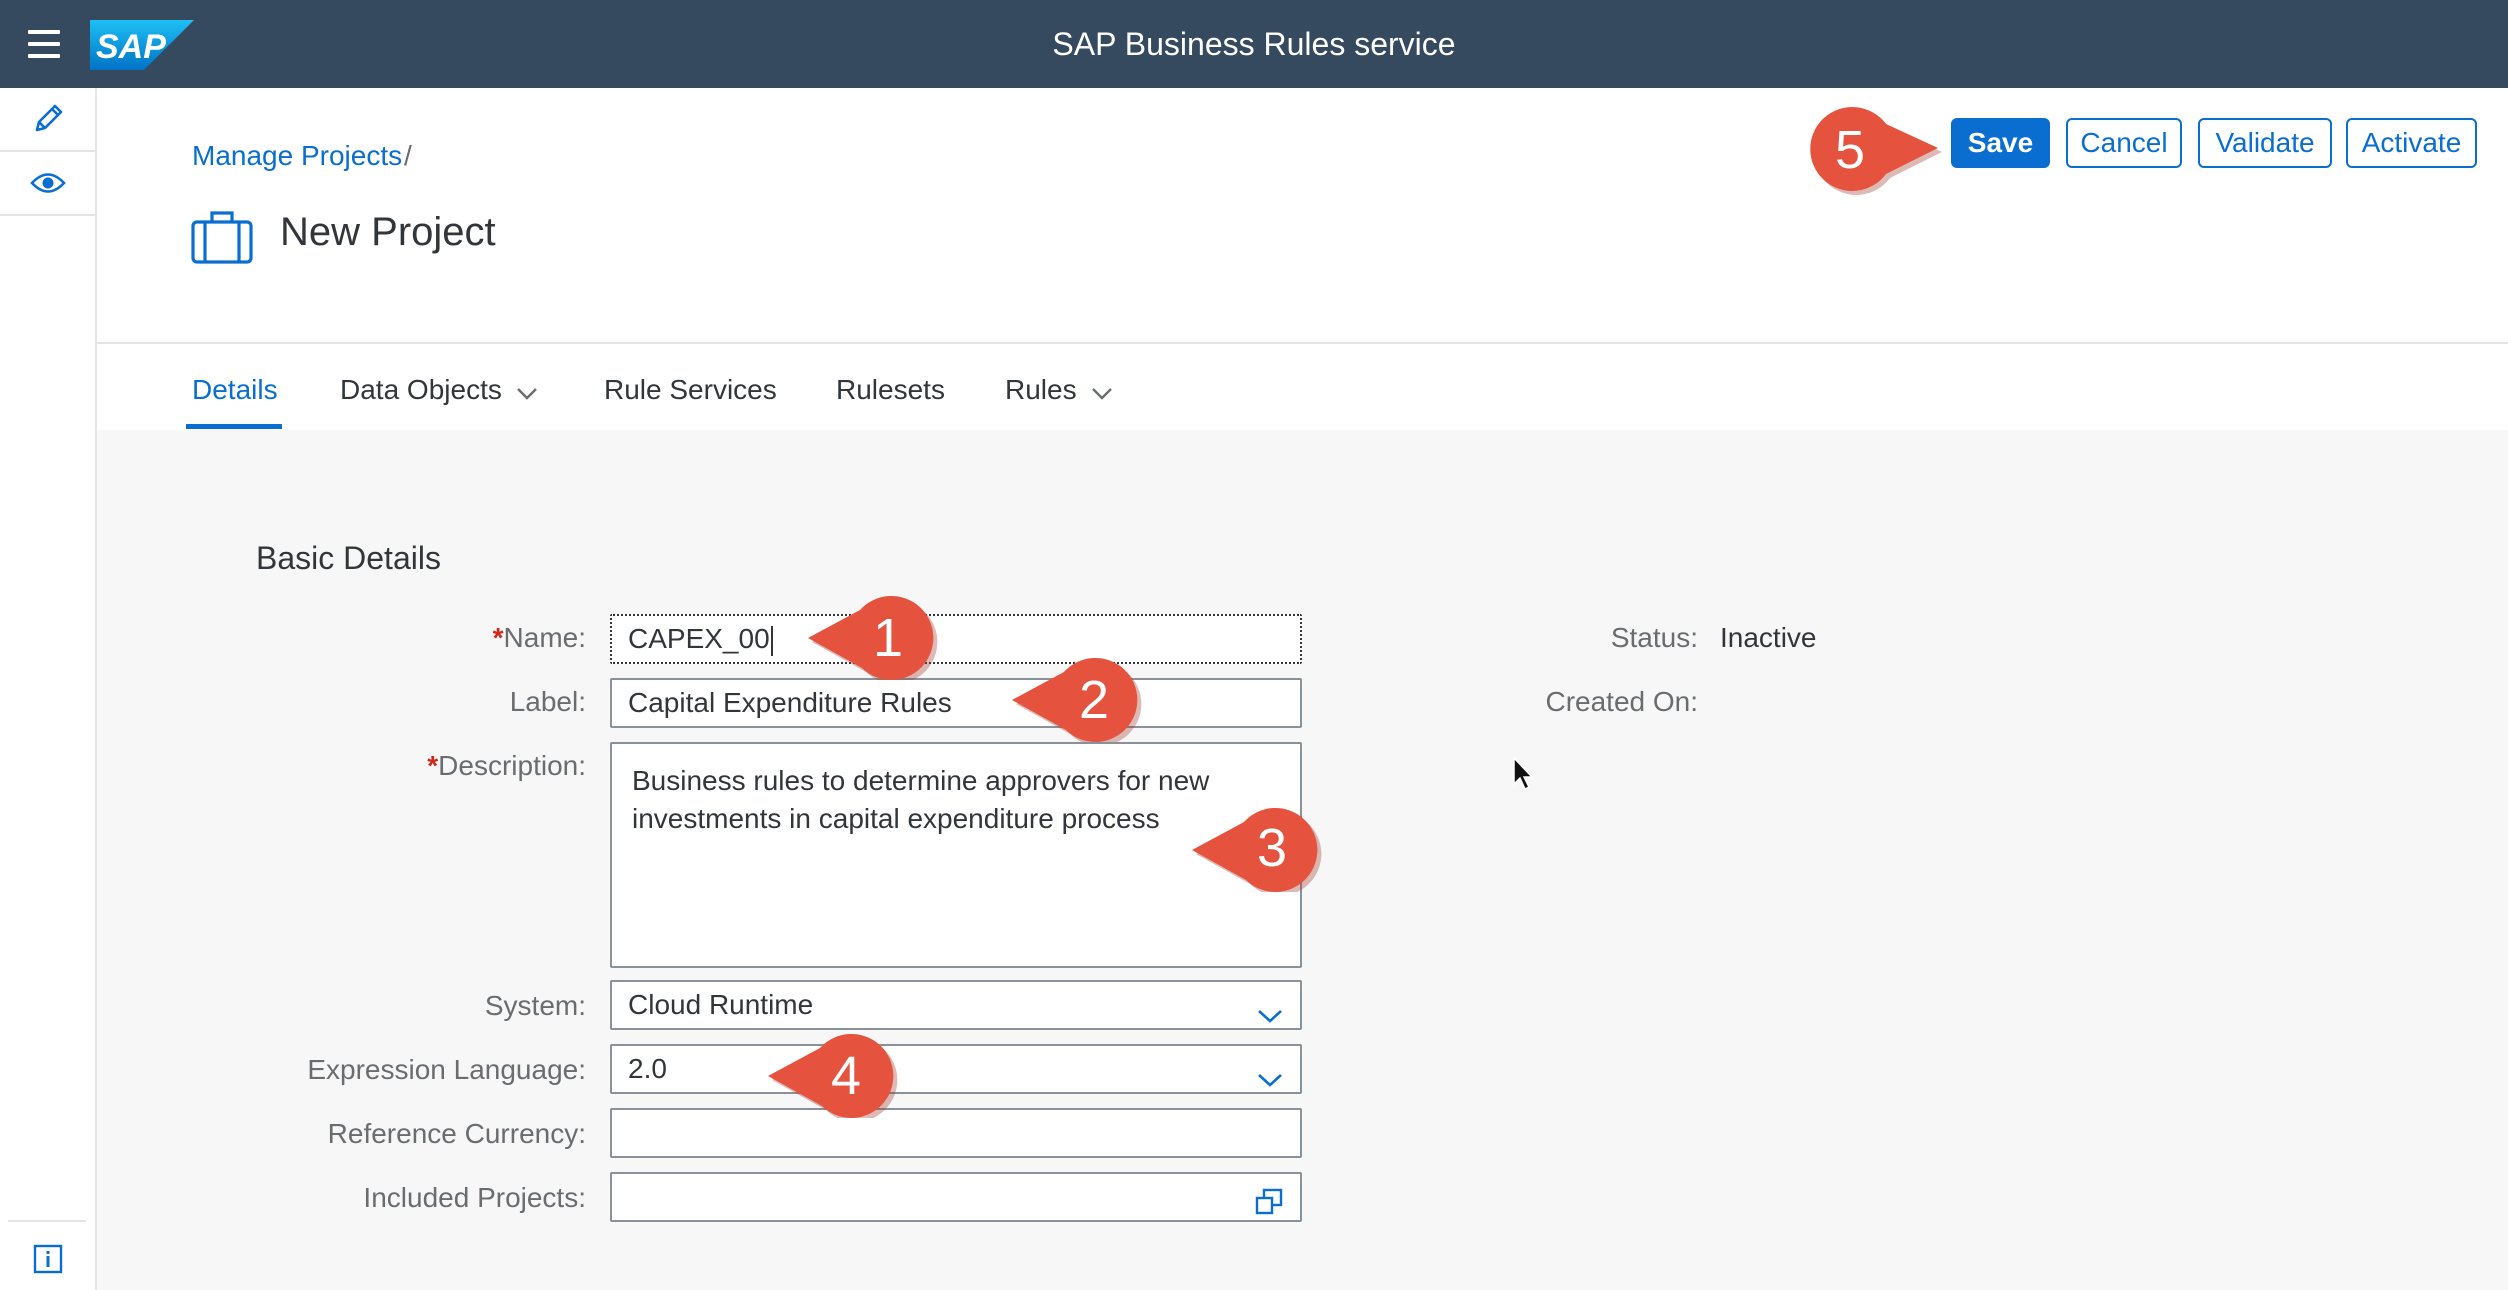  I want to click on svg-text: SAP, so click(131, 47).